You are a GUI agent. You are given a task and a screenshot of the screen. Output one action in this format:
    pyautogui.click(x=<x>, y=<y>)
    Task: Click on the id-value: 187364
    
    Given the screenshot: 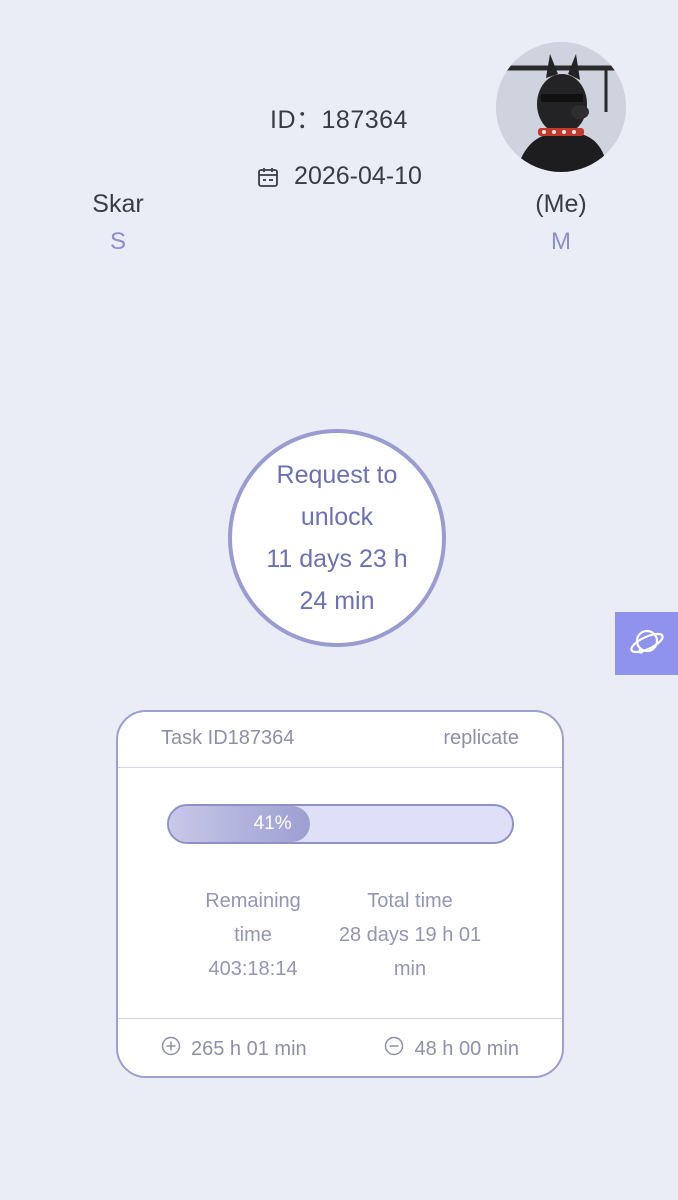 What is the action you would take?
    pyautogui.click(x=364, y=120)
    